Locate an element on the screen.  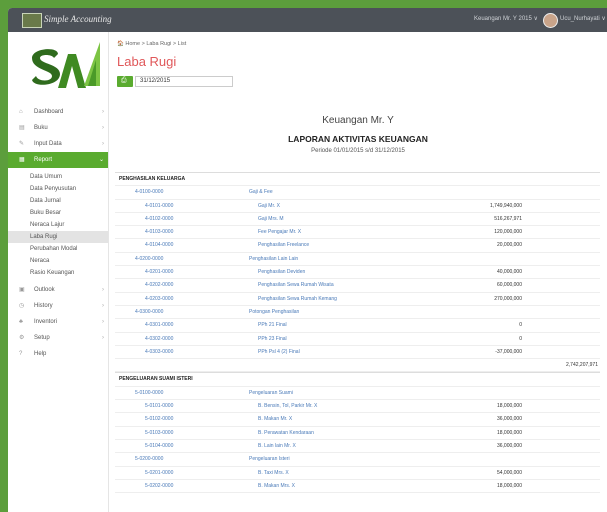
book-icon: ▤ is located at coordinates (22, 128).